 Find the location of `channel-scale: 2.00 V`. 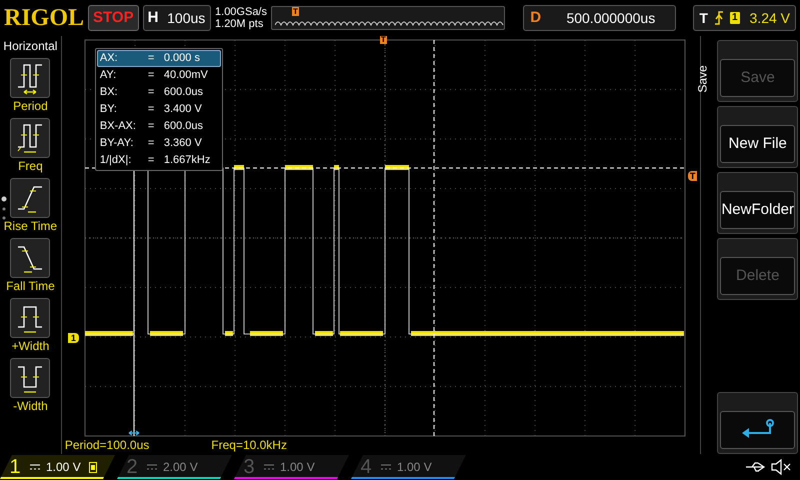

channel-scale: 2.00 V is located at coordinates (180, 467).